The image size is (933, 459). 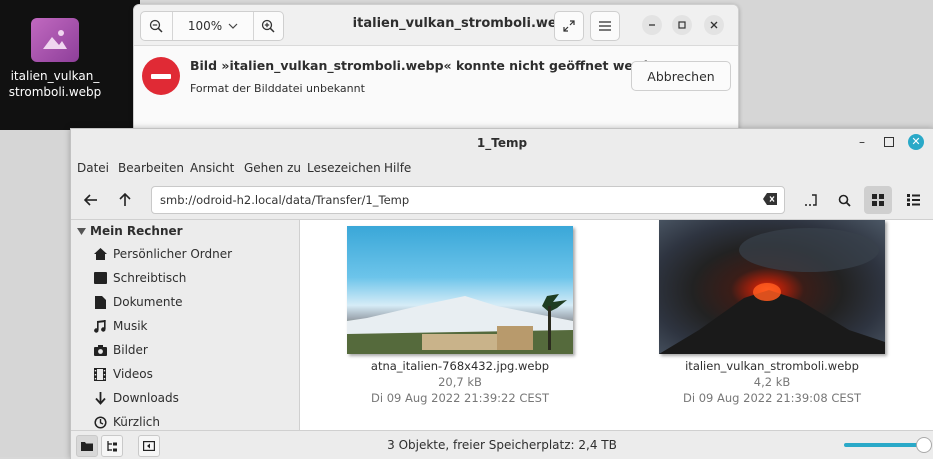 What do you see at coordinates (455, 200) in the screenshot?
I see `path-input` at bounding box center [455, 200].